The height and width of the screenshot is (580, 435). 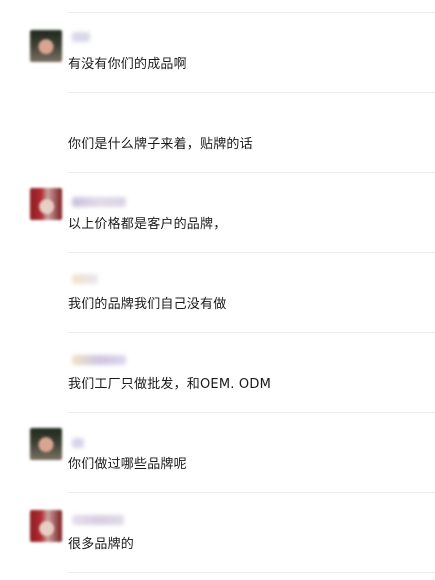 What do you see at coordinates (101, 544) in the screenshot?
I see `message-text: 很多品牌的` at bounding box center [101, 544].